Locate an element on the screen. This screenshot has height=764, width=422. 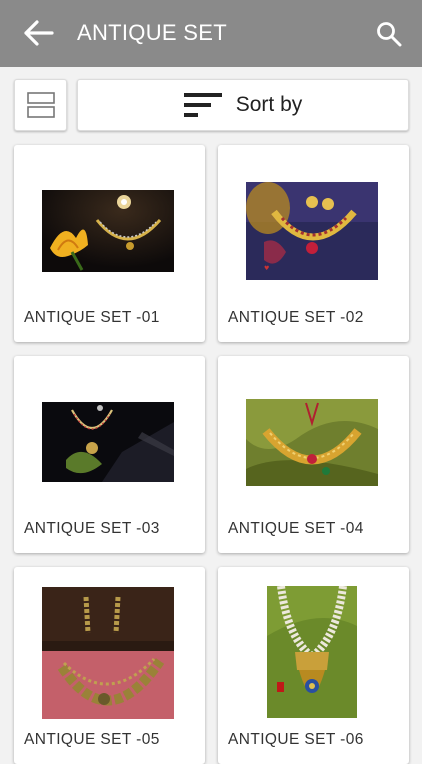
product-name: ANTIQUE SET -01 is located at coordinates (92, 317).